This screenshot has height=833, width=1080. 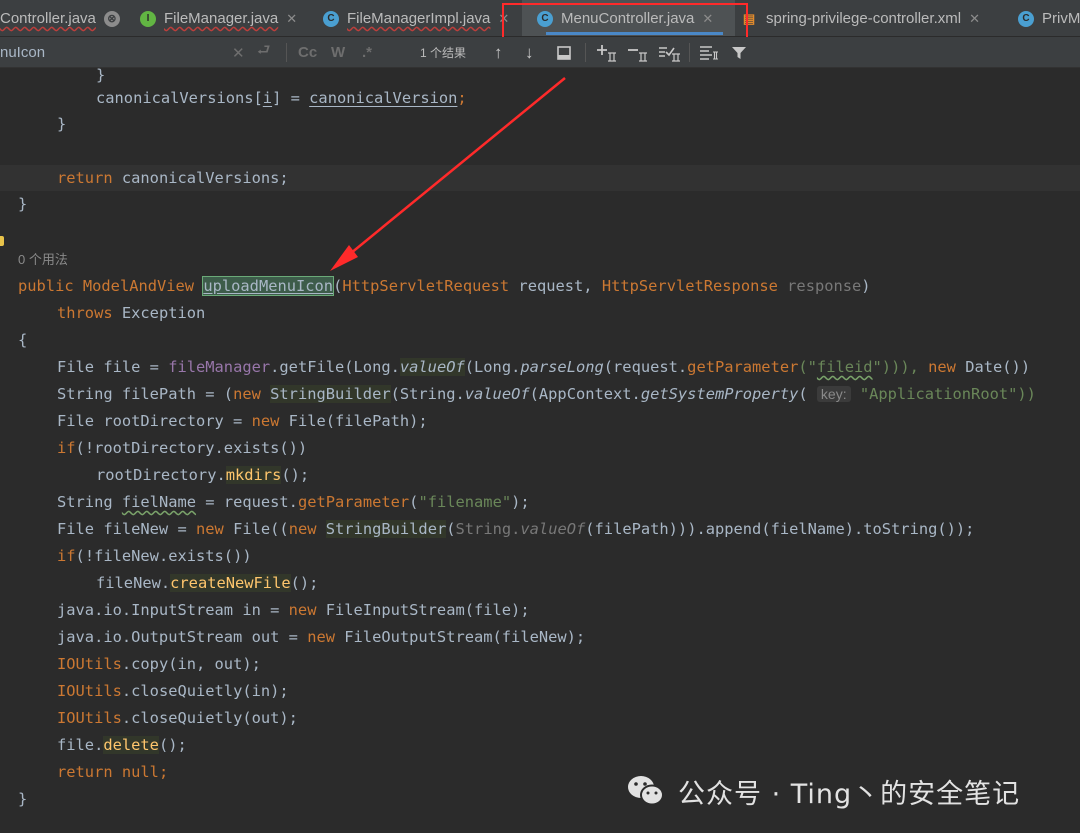 I want to click on interface-icon: I, so click(x=148, y=18).